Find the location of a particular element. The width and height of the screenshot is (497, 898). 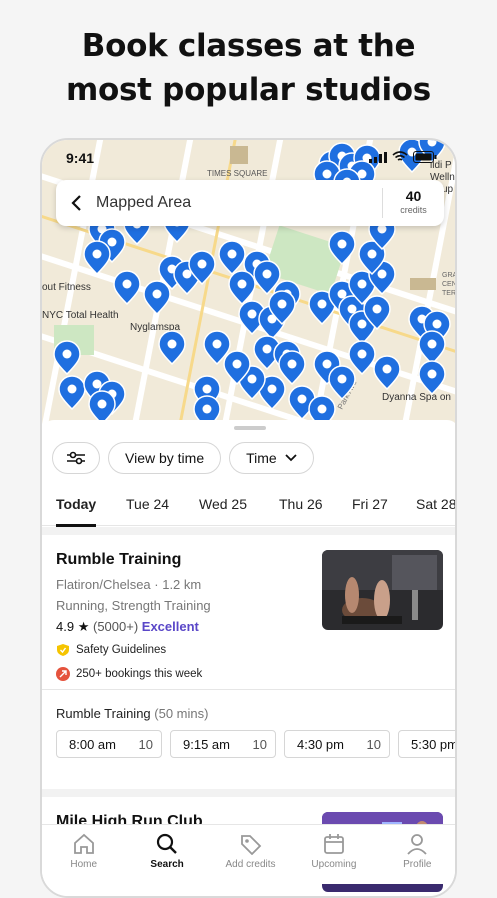

safety-guidelines: Safety Guidelines is located at coordinates (111, 650).